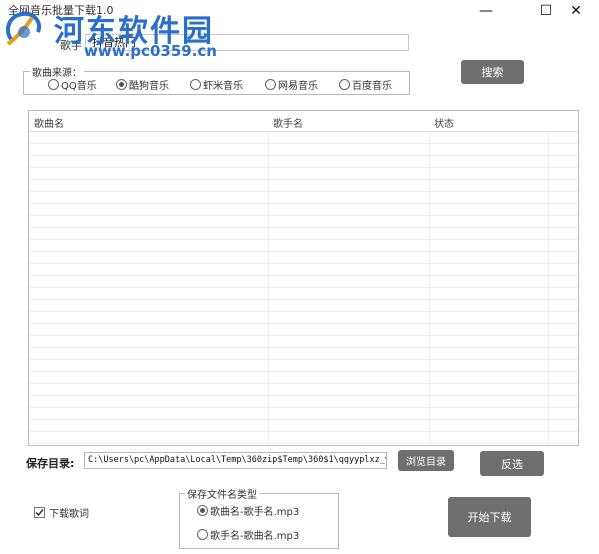  I want to click on radio-song-singer: 歌曲名-歌手名.mp3, so click(248, 510).